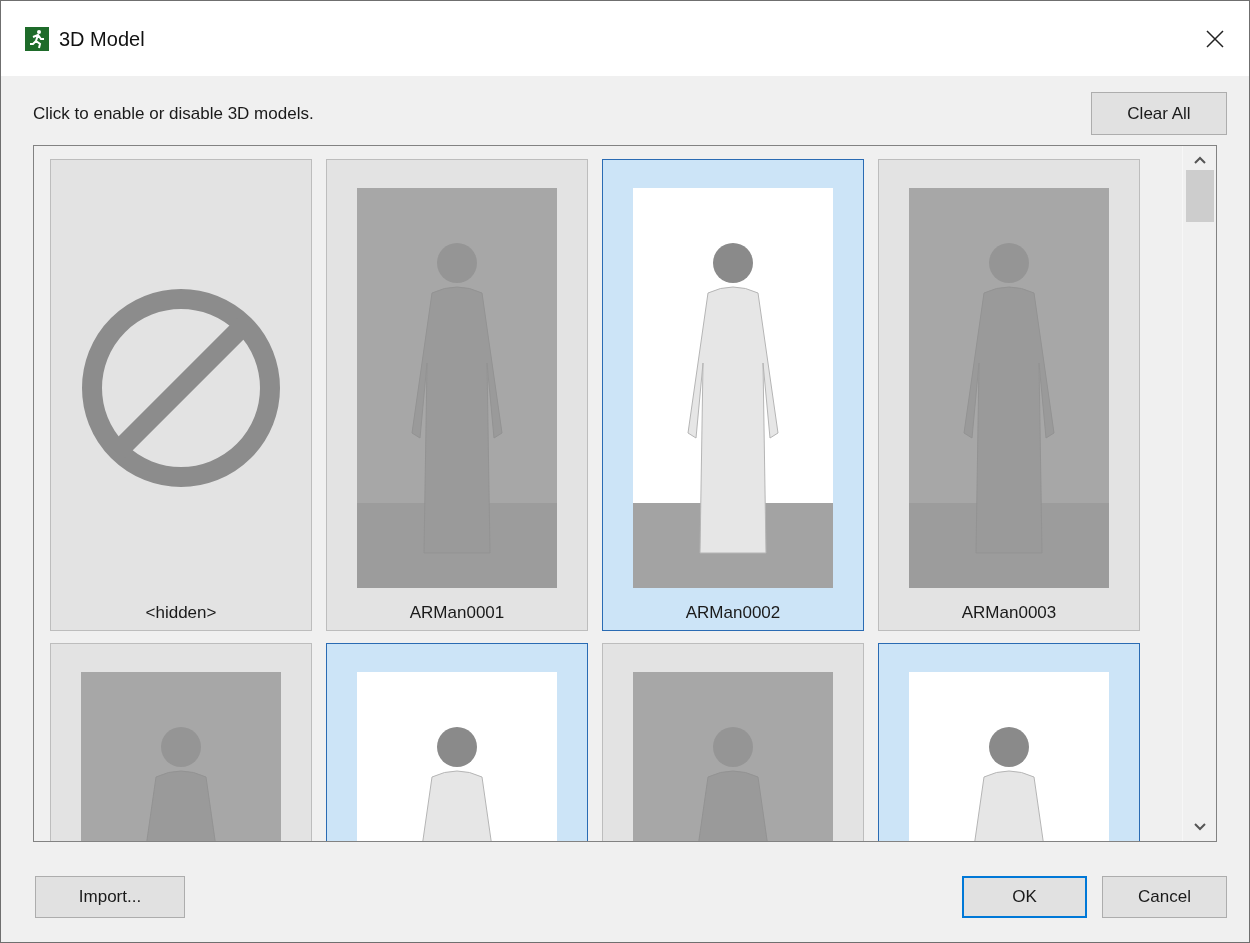 The height and width of the screenshot is (943, 1250). Describe the element at coordinates (1215, 38) in the screenshot. I see `close-icon` at that location.